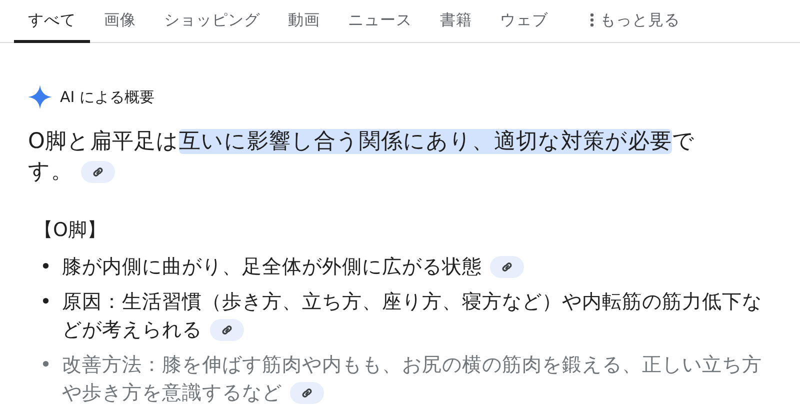 The width and height of the screenshot is (800, 414). What do you see at coordinates (412, 365) in the screenshot?
I see `bullet-text: 改善方法：膝を伸ばす筋肉や内もも、お尻の横の筋肉を鍛える、正しい立ち方` at bounding box center [412, 365].